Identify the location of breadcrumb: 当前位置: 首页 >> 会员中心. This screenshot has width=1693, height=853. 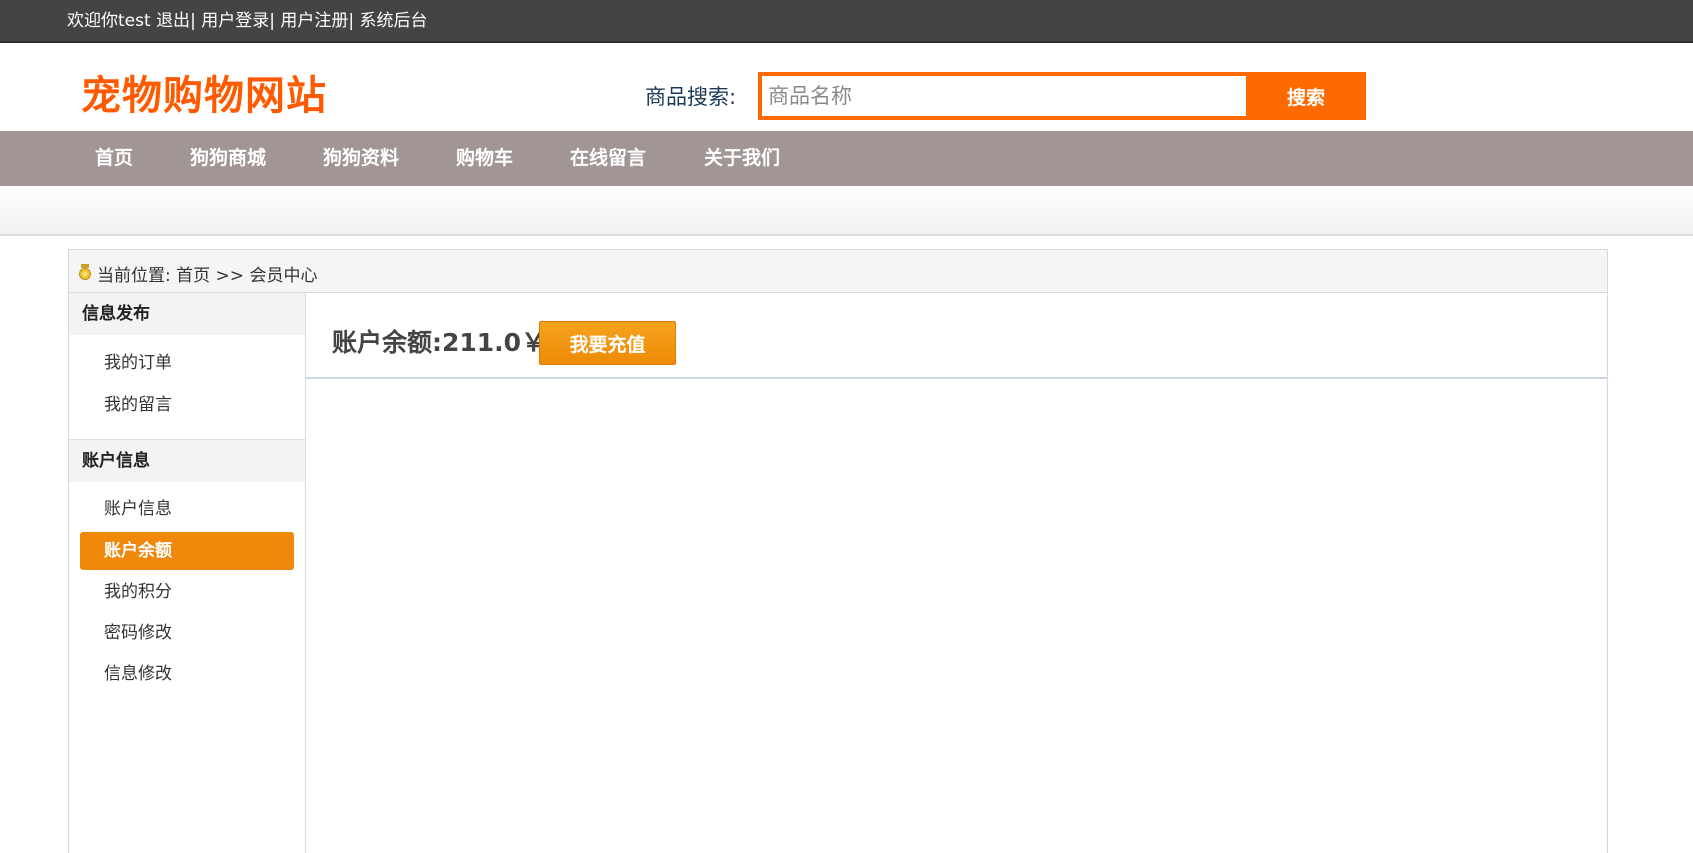
(838, 271).